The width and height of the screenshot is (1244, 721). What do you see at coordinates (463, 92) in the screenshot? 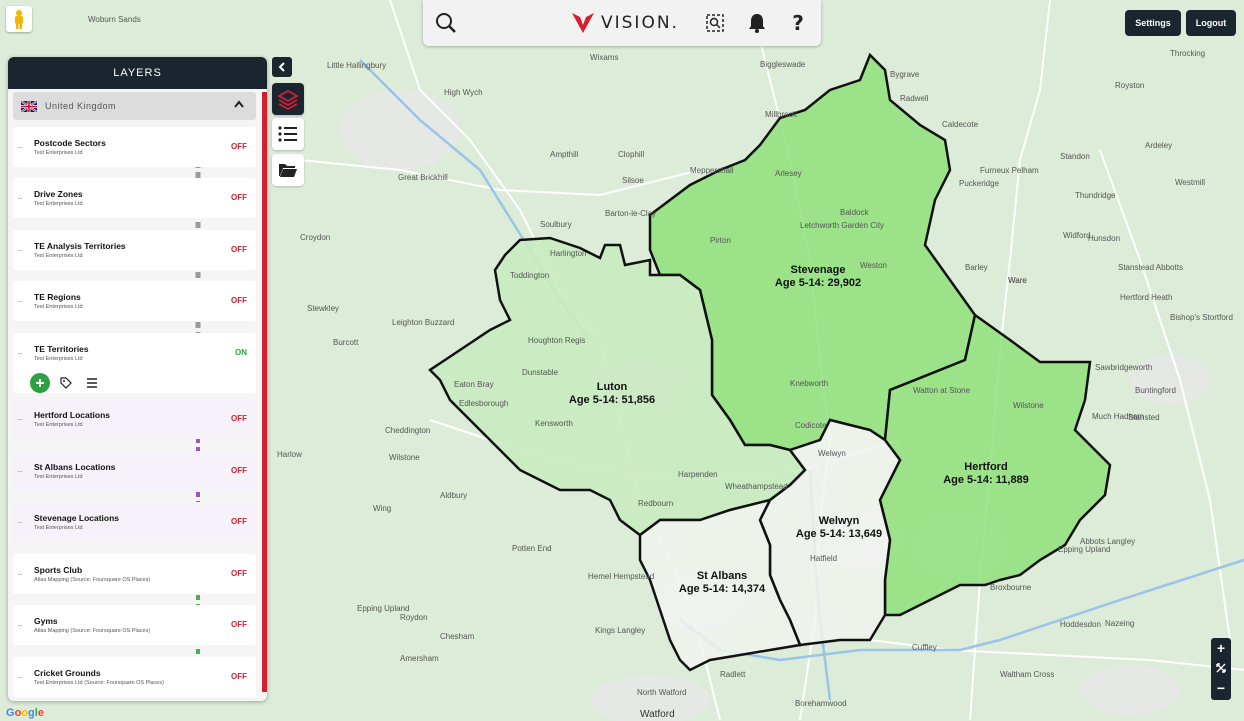
I see `place-label: High Wych` at bounding box center [463, 92].